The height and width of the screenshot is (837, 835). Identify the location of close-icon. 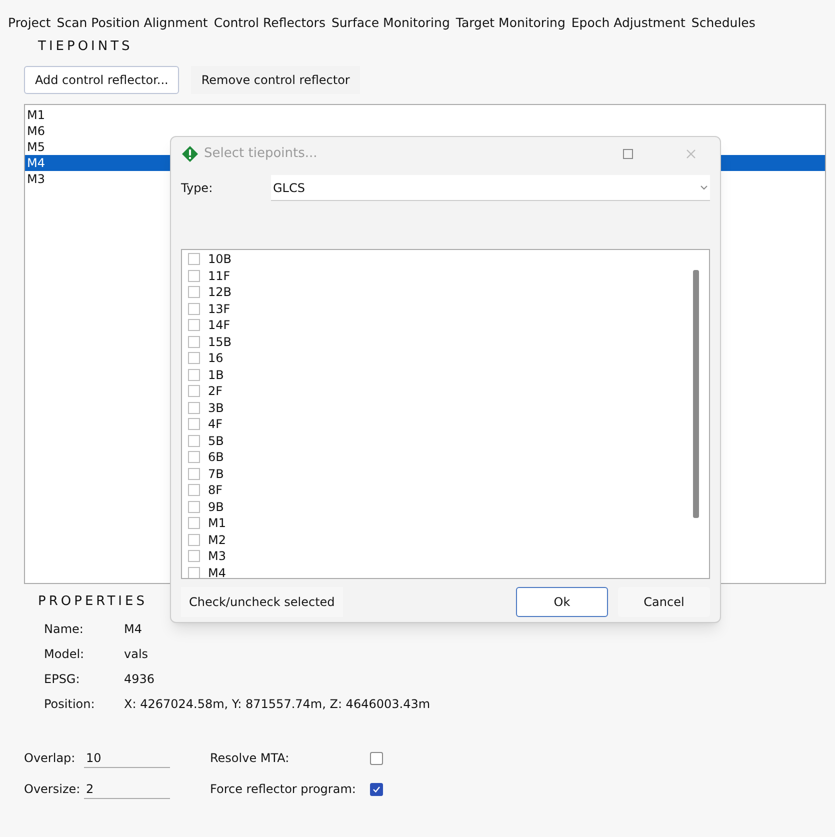
(691, 154).